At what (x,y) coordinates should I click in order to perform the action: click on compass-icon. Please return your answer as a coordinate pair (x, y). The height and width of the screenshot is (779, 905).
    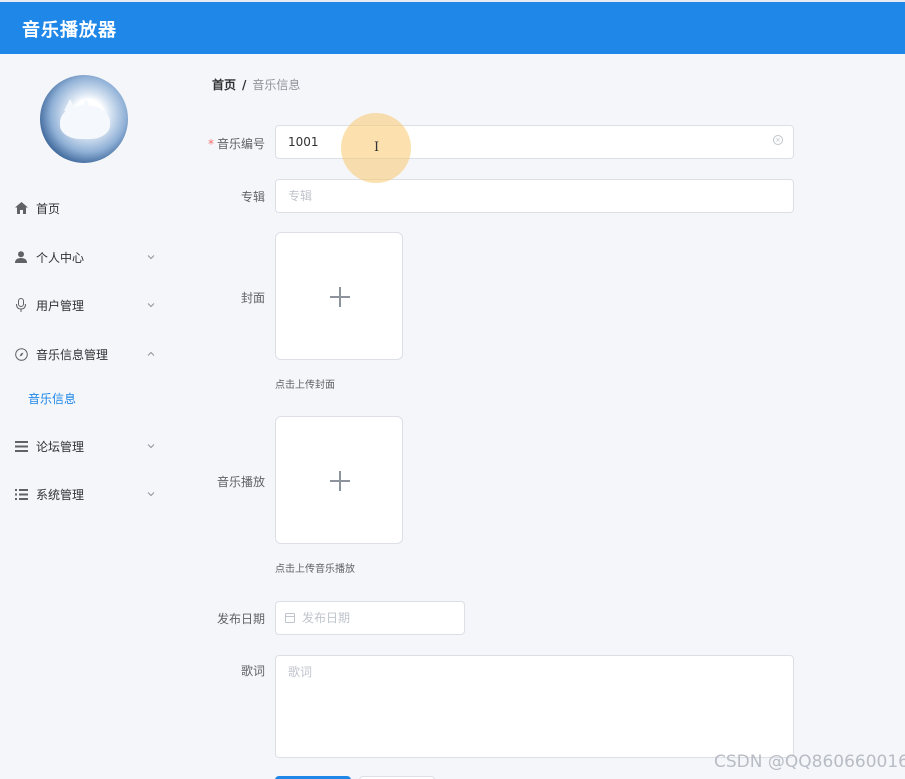
    Looking at the image, I should click on (21, 354).